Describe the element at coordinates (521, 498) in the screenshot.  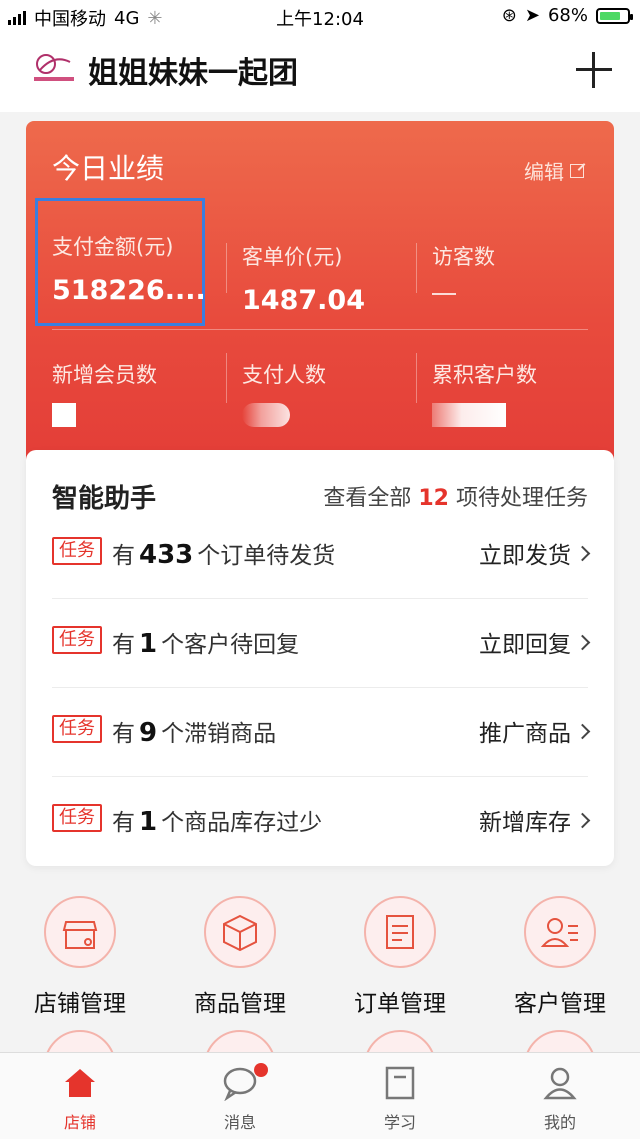
I see `summary-suffix: 项待处理任务` at that location.